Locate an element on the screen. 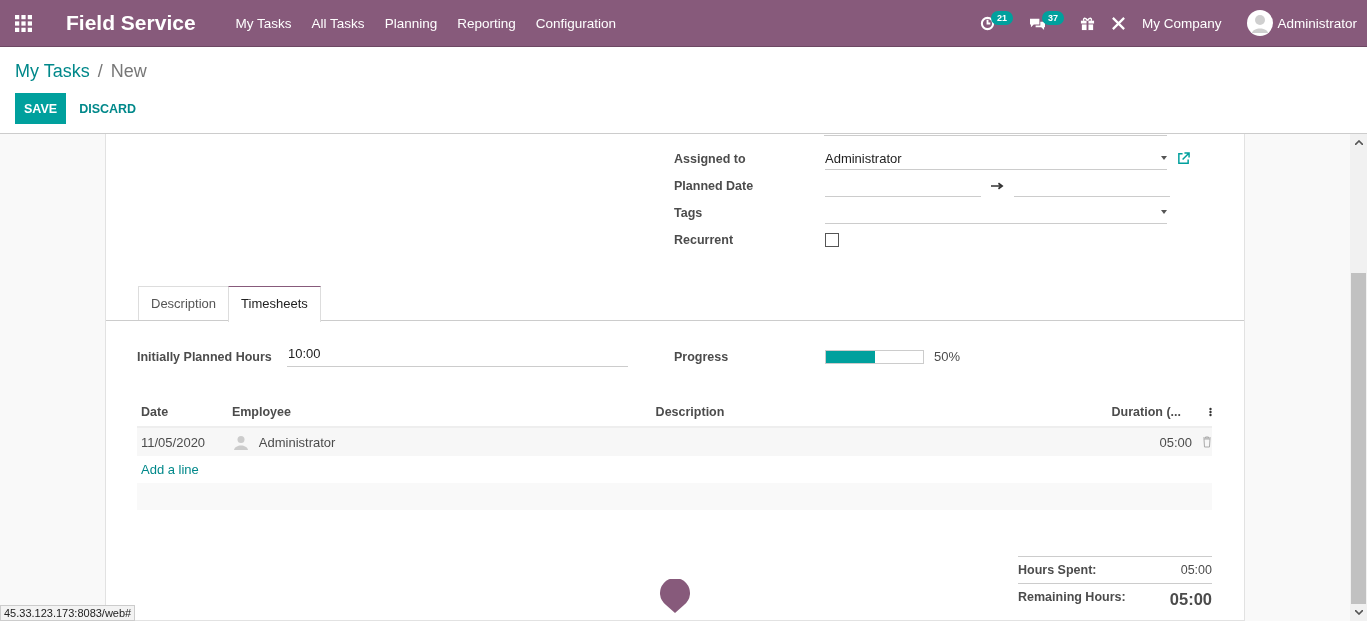  menu-item: Reporting is located at coordinates (486, 23).